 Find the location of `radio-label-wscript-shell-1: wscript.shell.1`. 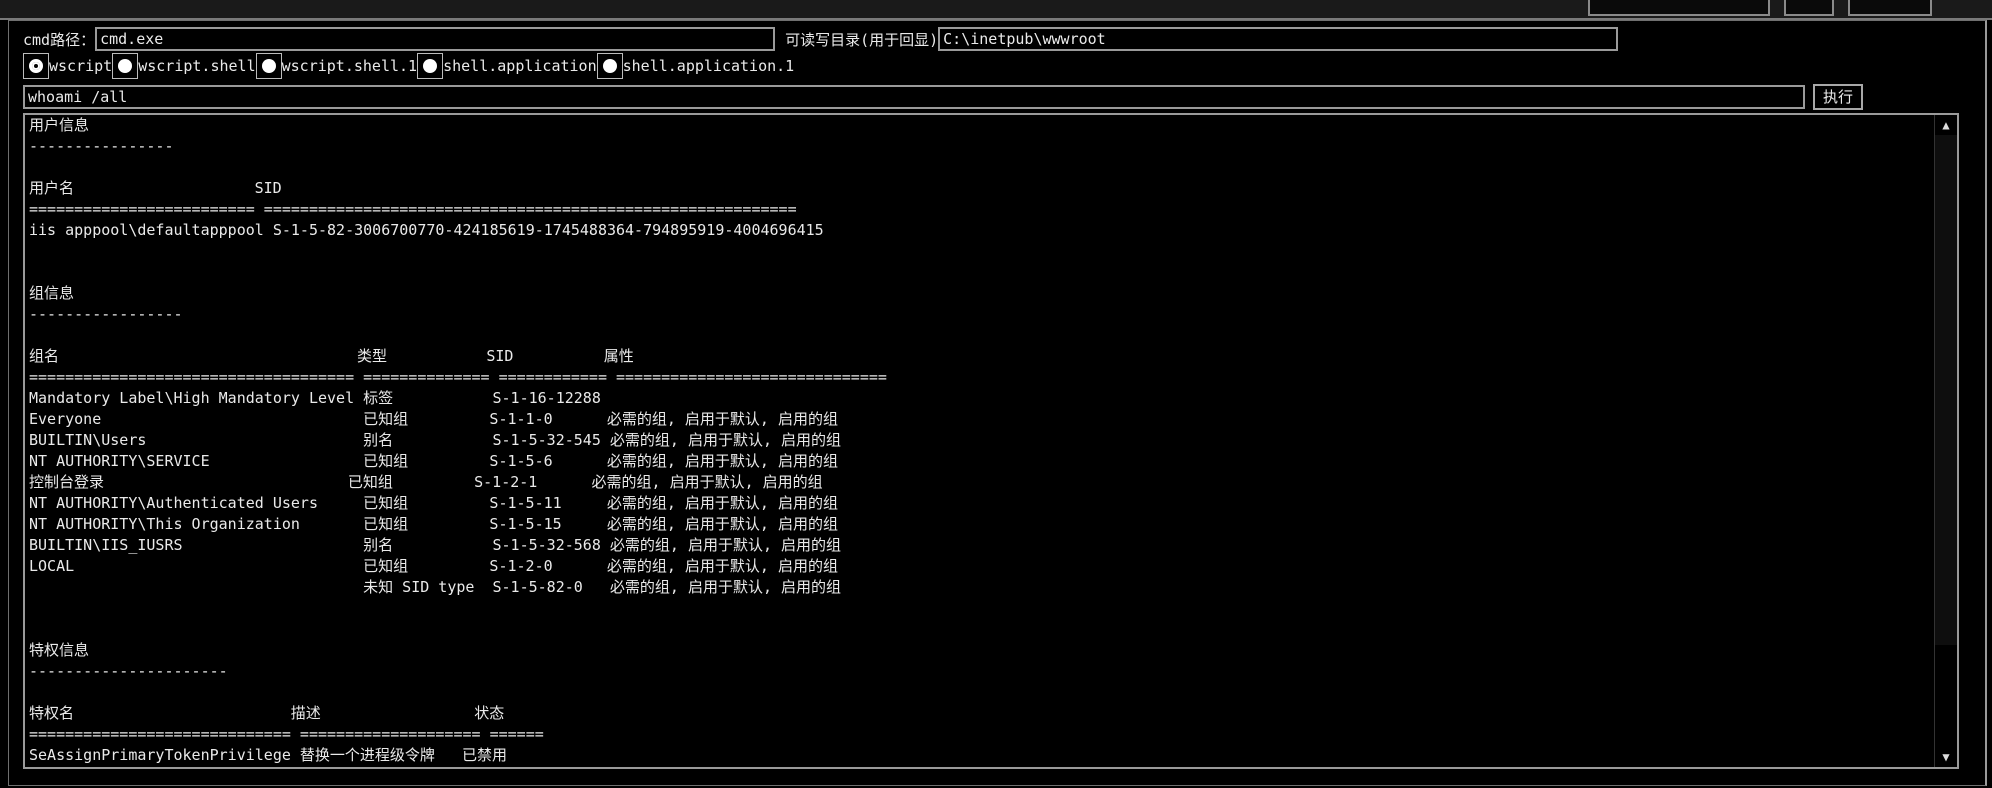

radio-label-wscript-shell-1: wscript.shell.1 is located at coordinates (349, 66).